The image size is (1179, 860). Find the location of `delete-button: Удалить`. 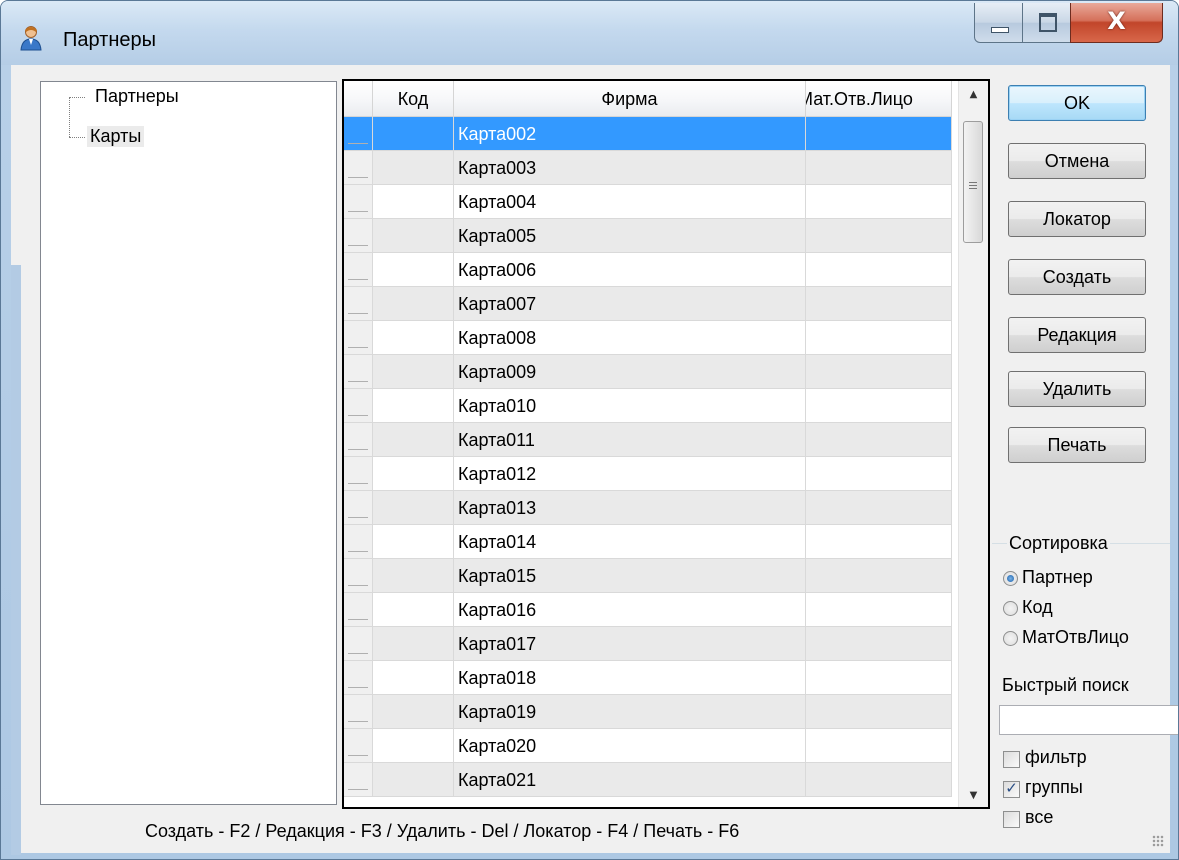

delete-button: Удалить is located at coordinates (1077, 389).